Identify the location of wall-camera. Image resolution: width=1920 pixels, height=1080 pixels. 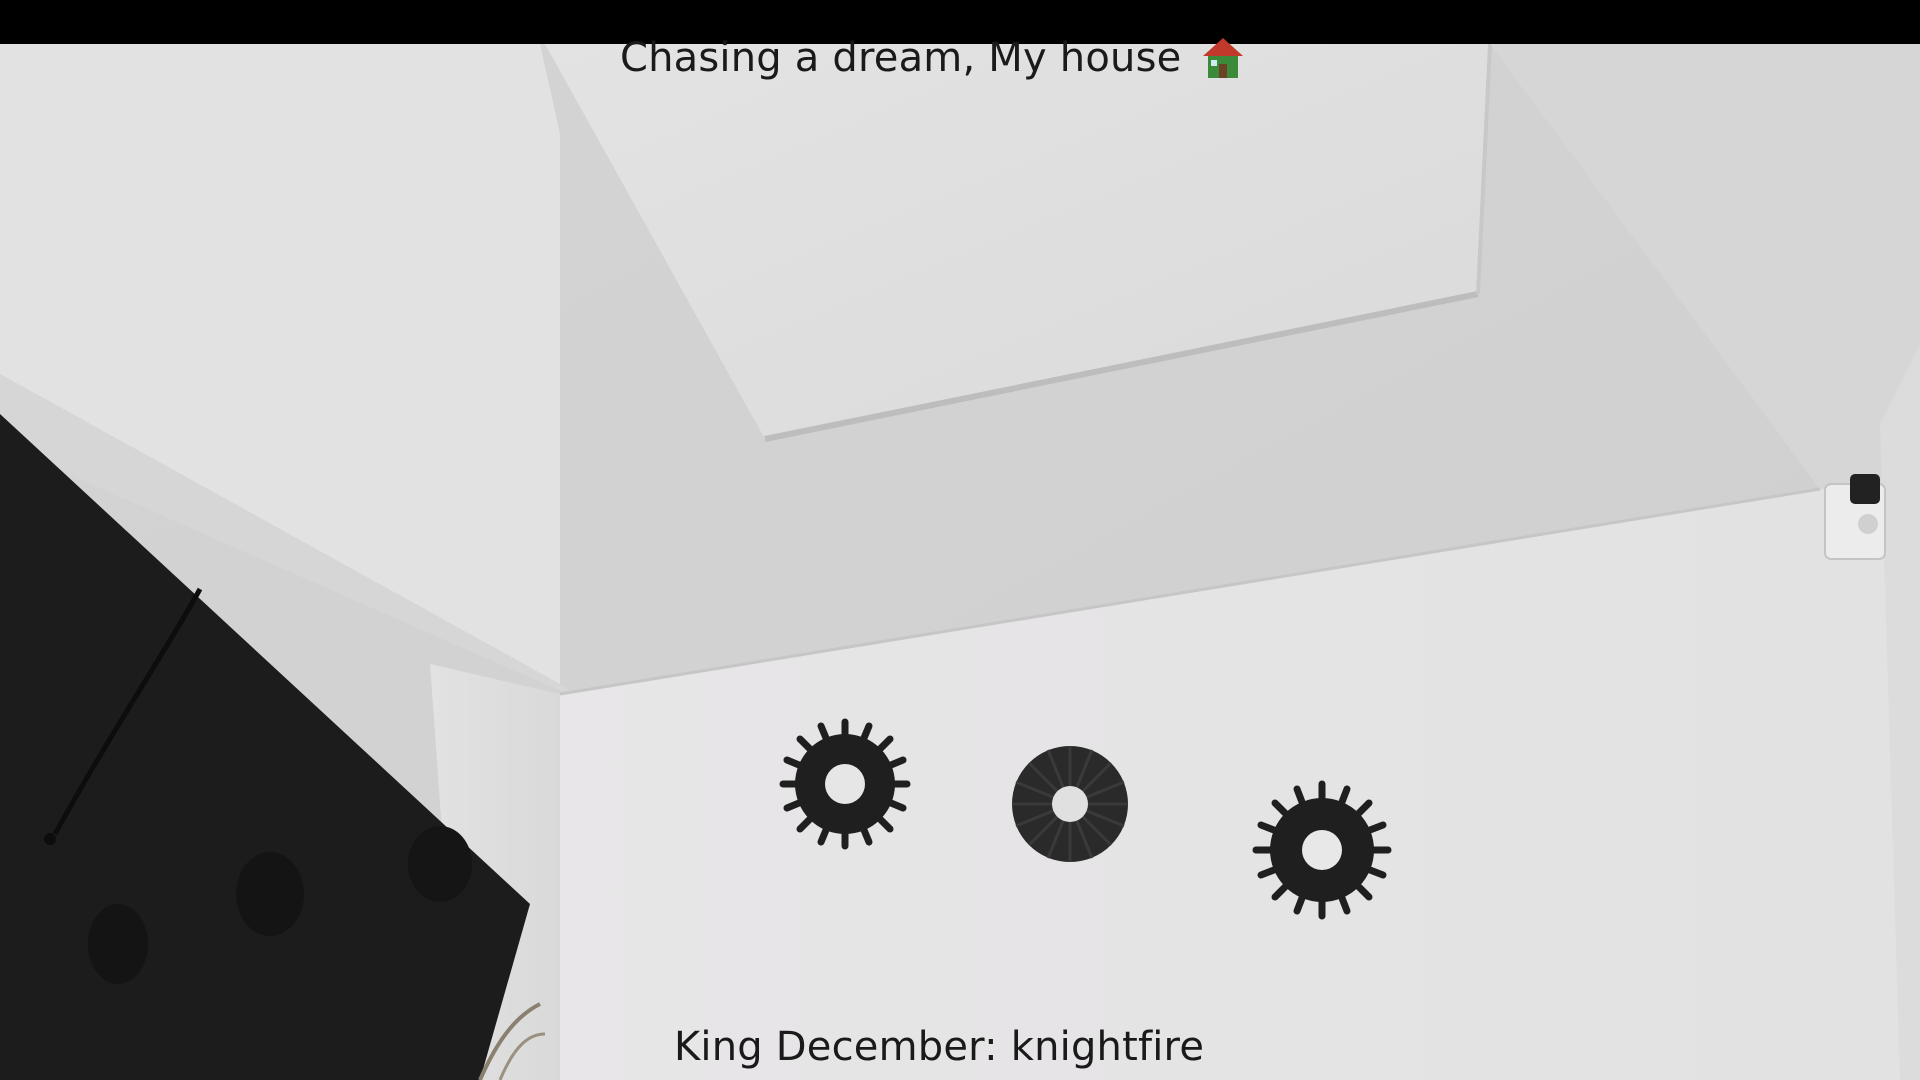
(1855, 517).